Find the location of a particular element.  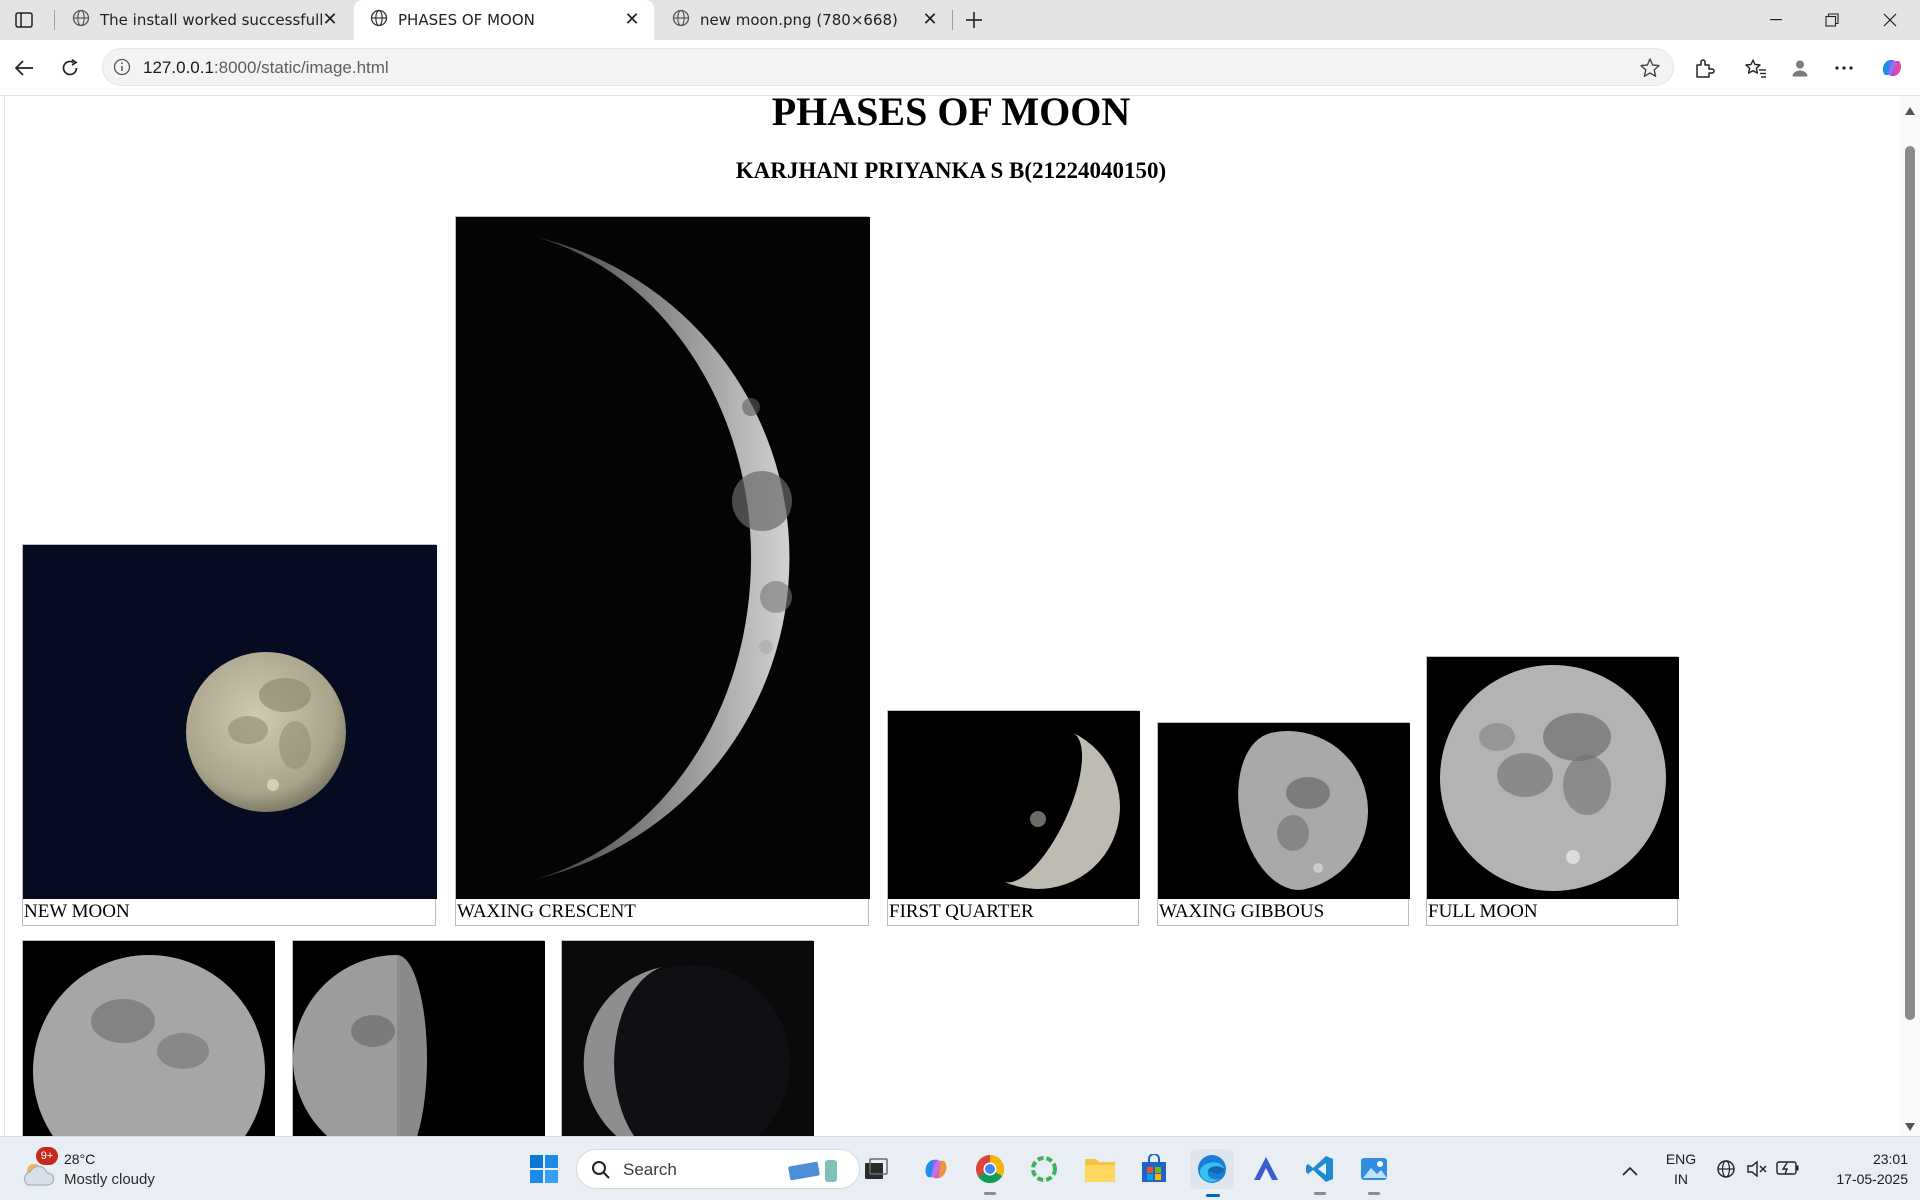

search-placeholder: Search is located at coordinates (650, 1169).